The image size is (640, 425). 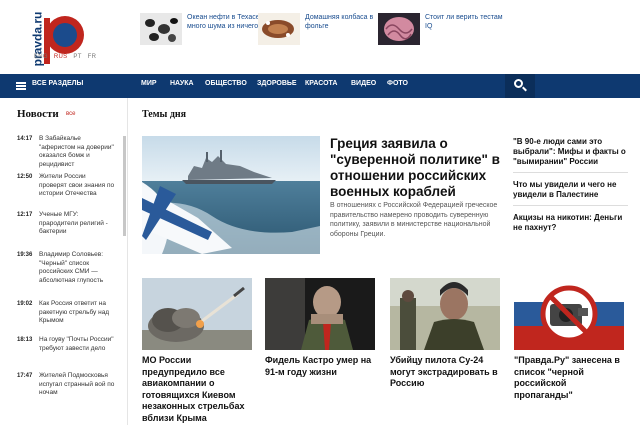 What do you see at coordinates (64, 40) in the screenshot?
I see `logo-mark` at bounding box center [64, 40].